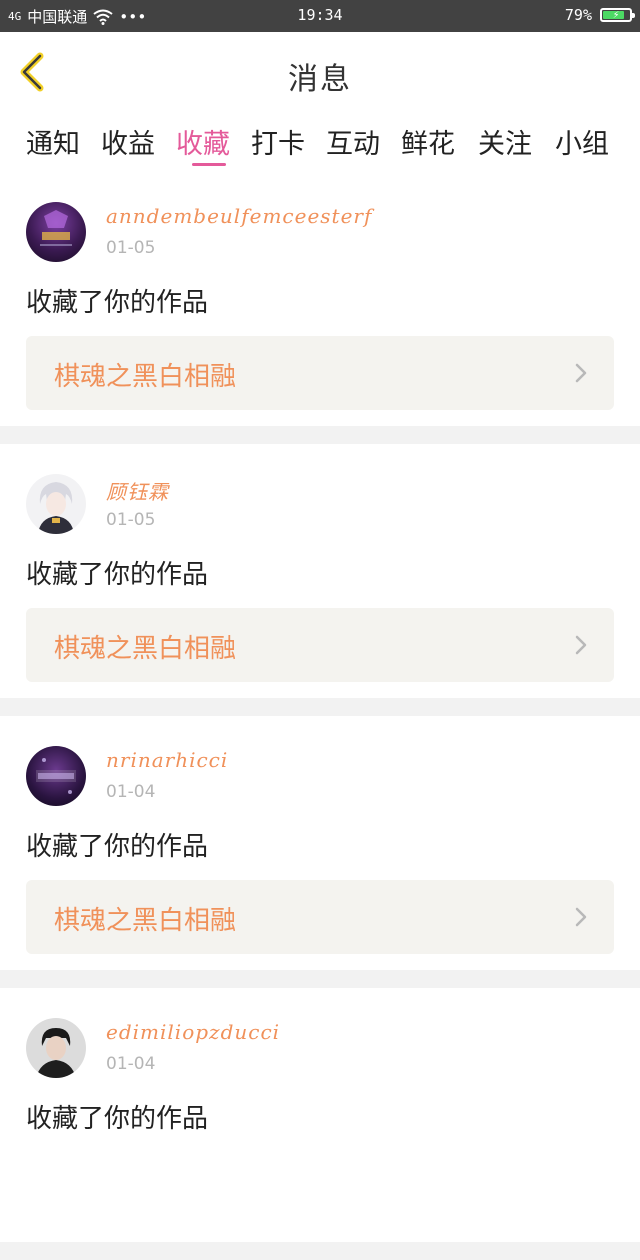  What do you see at coordinates (320, 79) in the screenshot?
I see `page-title: 消息` at bounding box center [320, 79].